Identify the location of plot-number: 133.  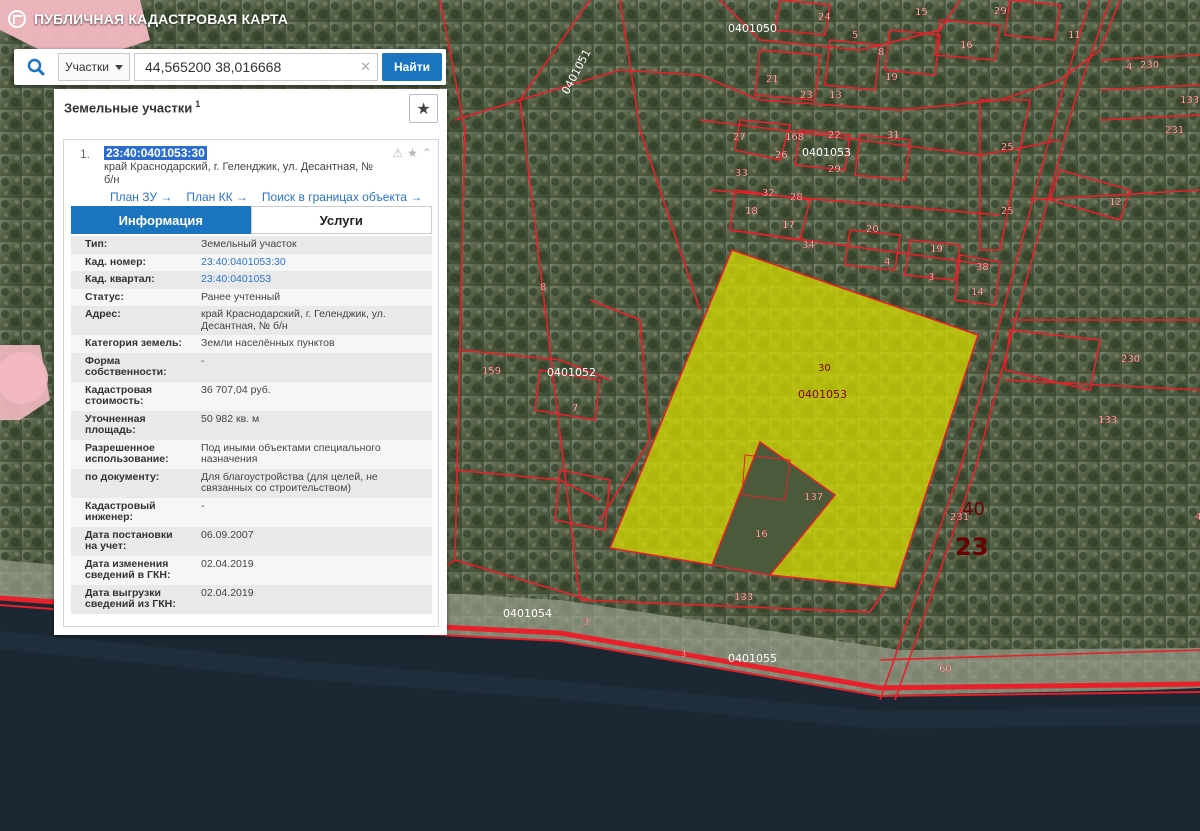
(743, 597).